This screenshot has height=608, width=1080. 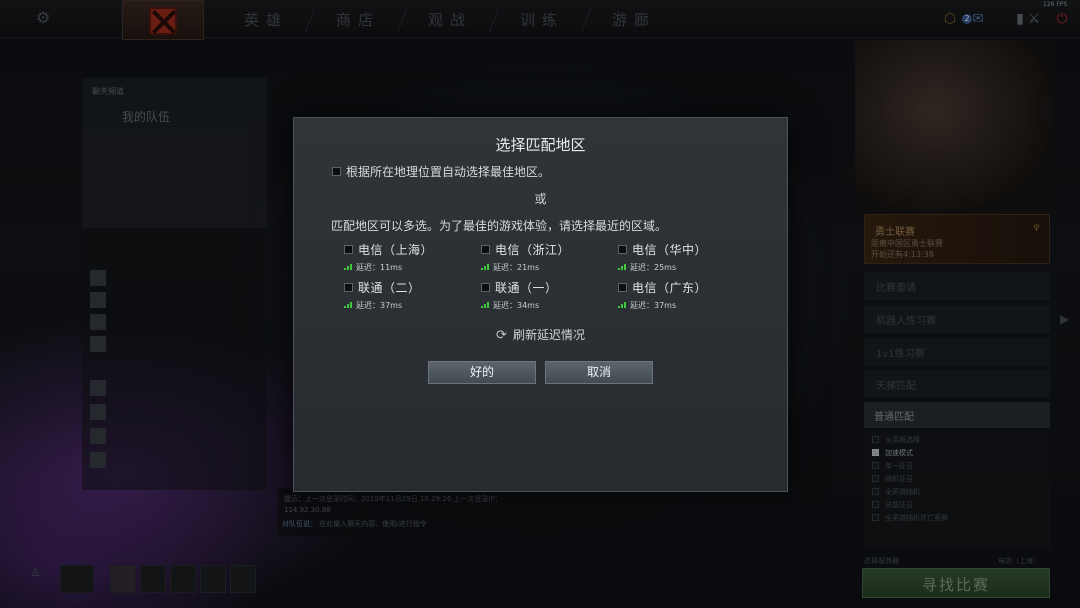 I want to click on region-name: 联通（二）, so click(x=389, y=288).